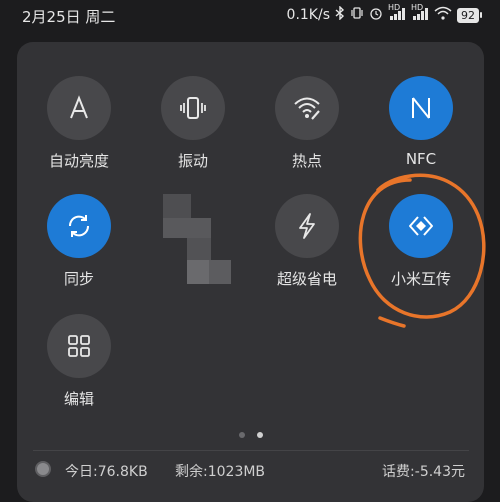 The width and height of the screenshot is (500, 502). What do you see at coordinates (79, 346) in the screenshot?
I see `grid-icon` at bounding box center [79, 346].